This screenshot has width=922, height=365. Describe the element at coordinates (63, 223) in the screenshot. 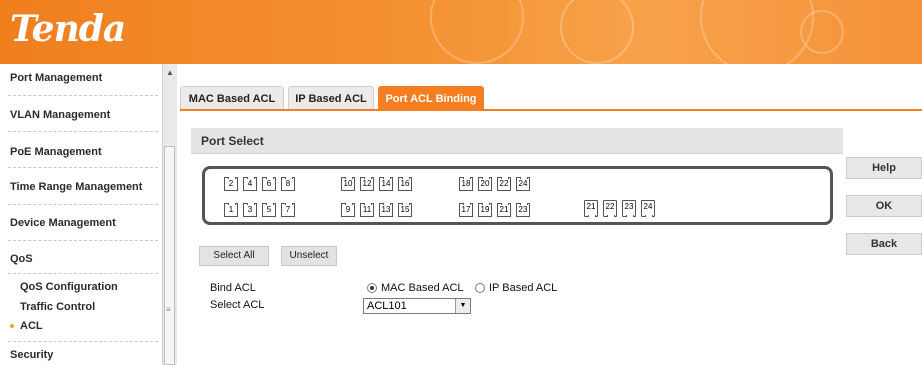

I see `sidebar-item-device-management: Device Management` at that location.